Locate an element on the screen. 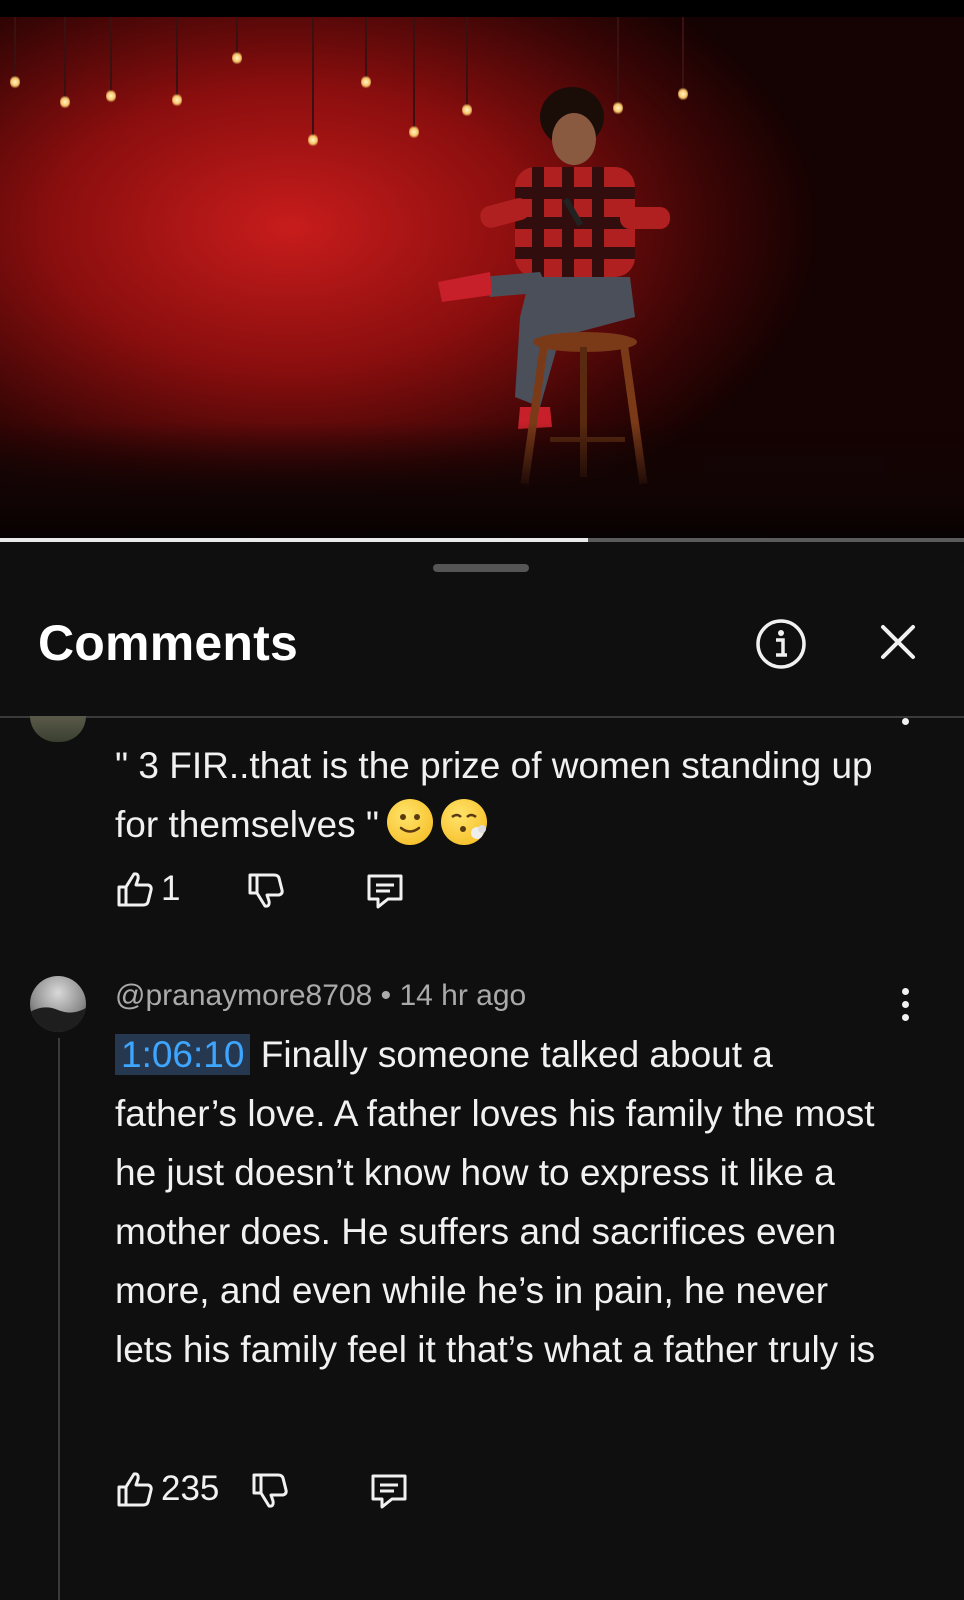  slightly-smiling-face-icon is located at coordinates (410, 822).